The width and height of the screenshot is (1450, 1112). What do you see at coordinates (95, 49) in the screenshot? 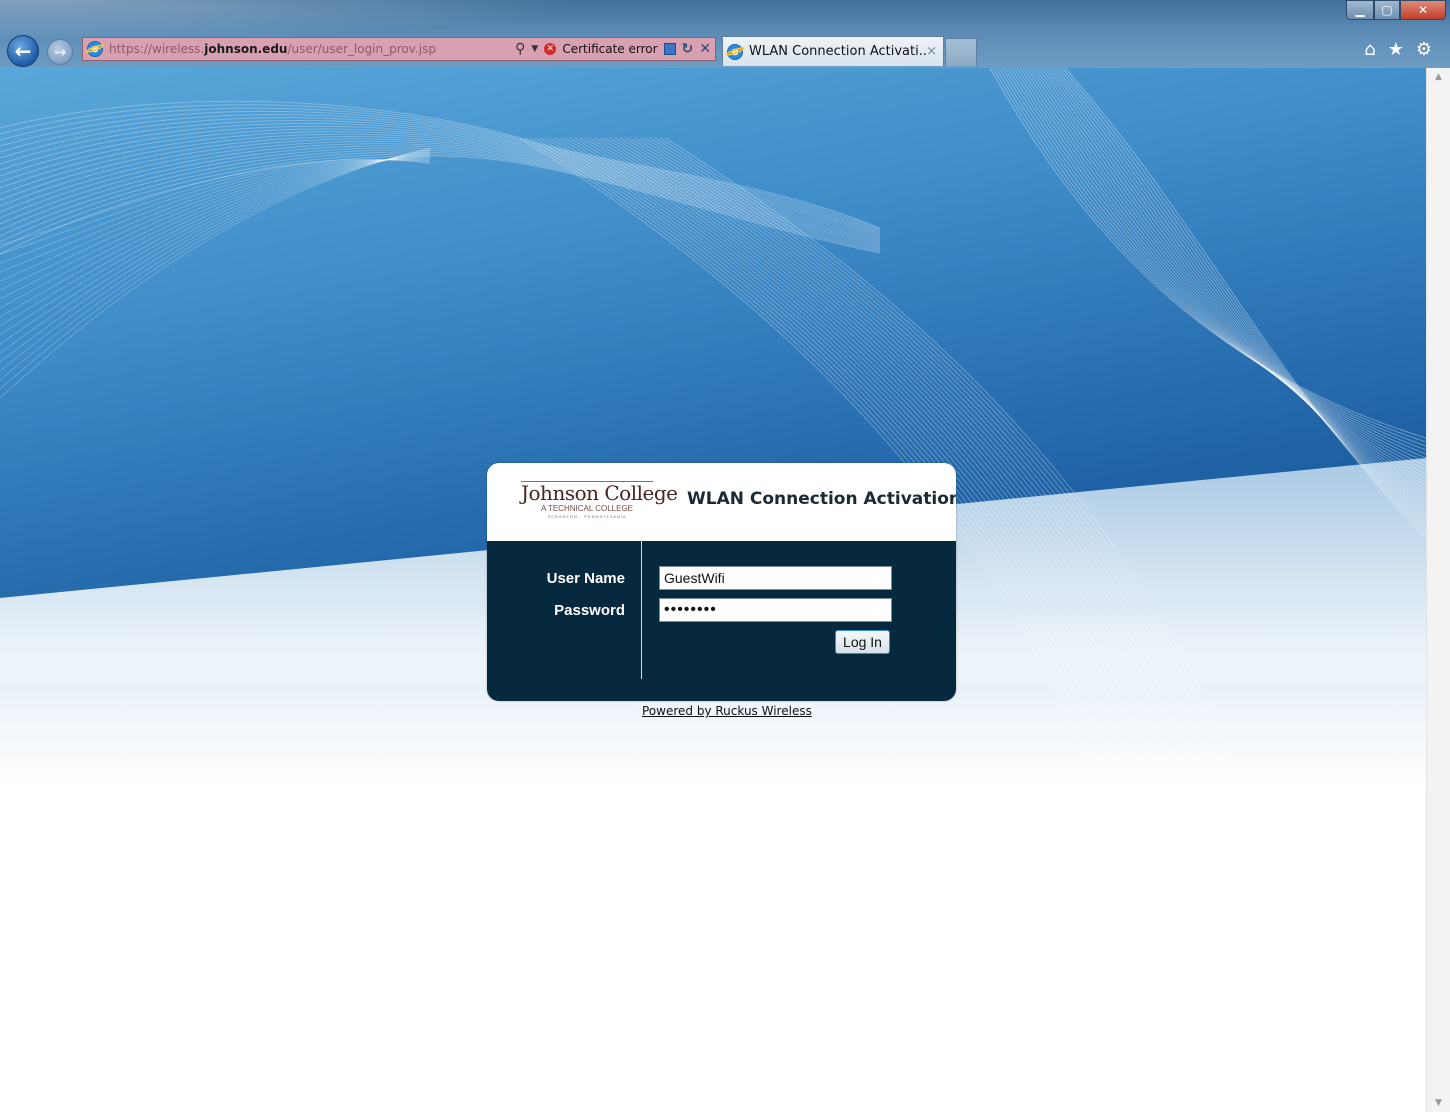
I see `ie-page-icon` at bounding box center [95, 49].